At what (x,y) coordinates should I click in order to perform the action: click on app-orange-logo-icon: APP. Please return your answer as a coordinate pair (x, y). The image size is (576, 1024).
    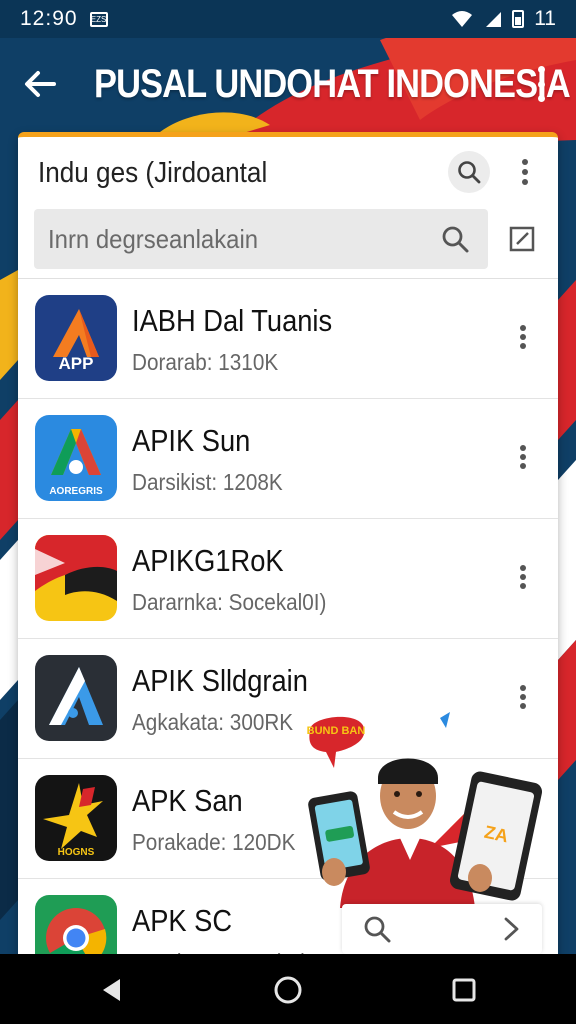
    Looking at the image, I should click on (76, 338).